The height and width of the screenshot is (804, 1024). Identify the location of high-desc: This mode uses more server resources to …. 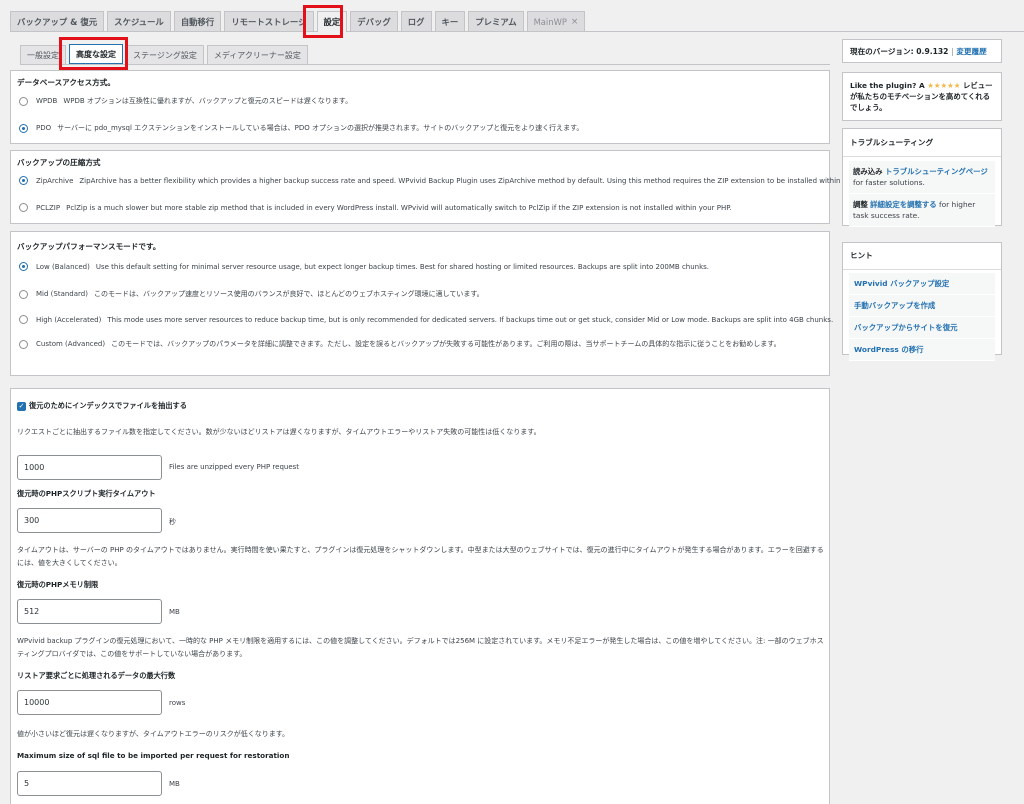
(470, 319).